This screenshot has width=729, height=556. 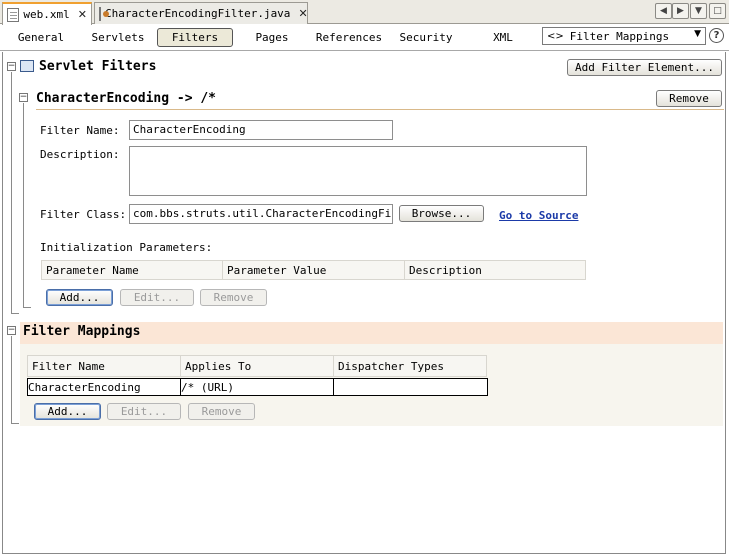 What do you see at coordinates (126, 247) in the screenshot?
I see `init-params-label: Initialization Parameters:` at bounding box center [126, 247].